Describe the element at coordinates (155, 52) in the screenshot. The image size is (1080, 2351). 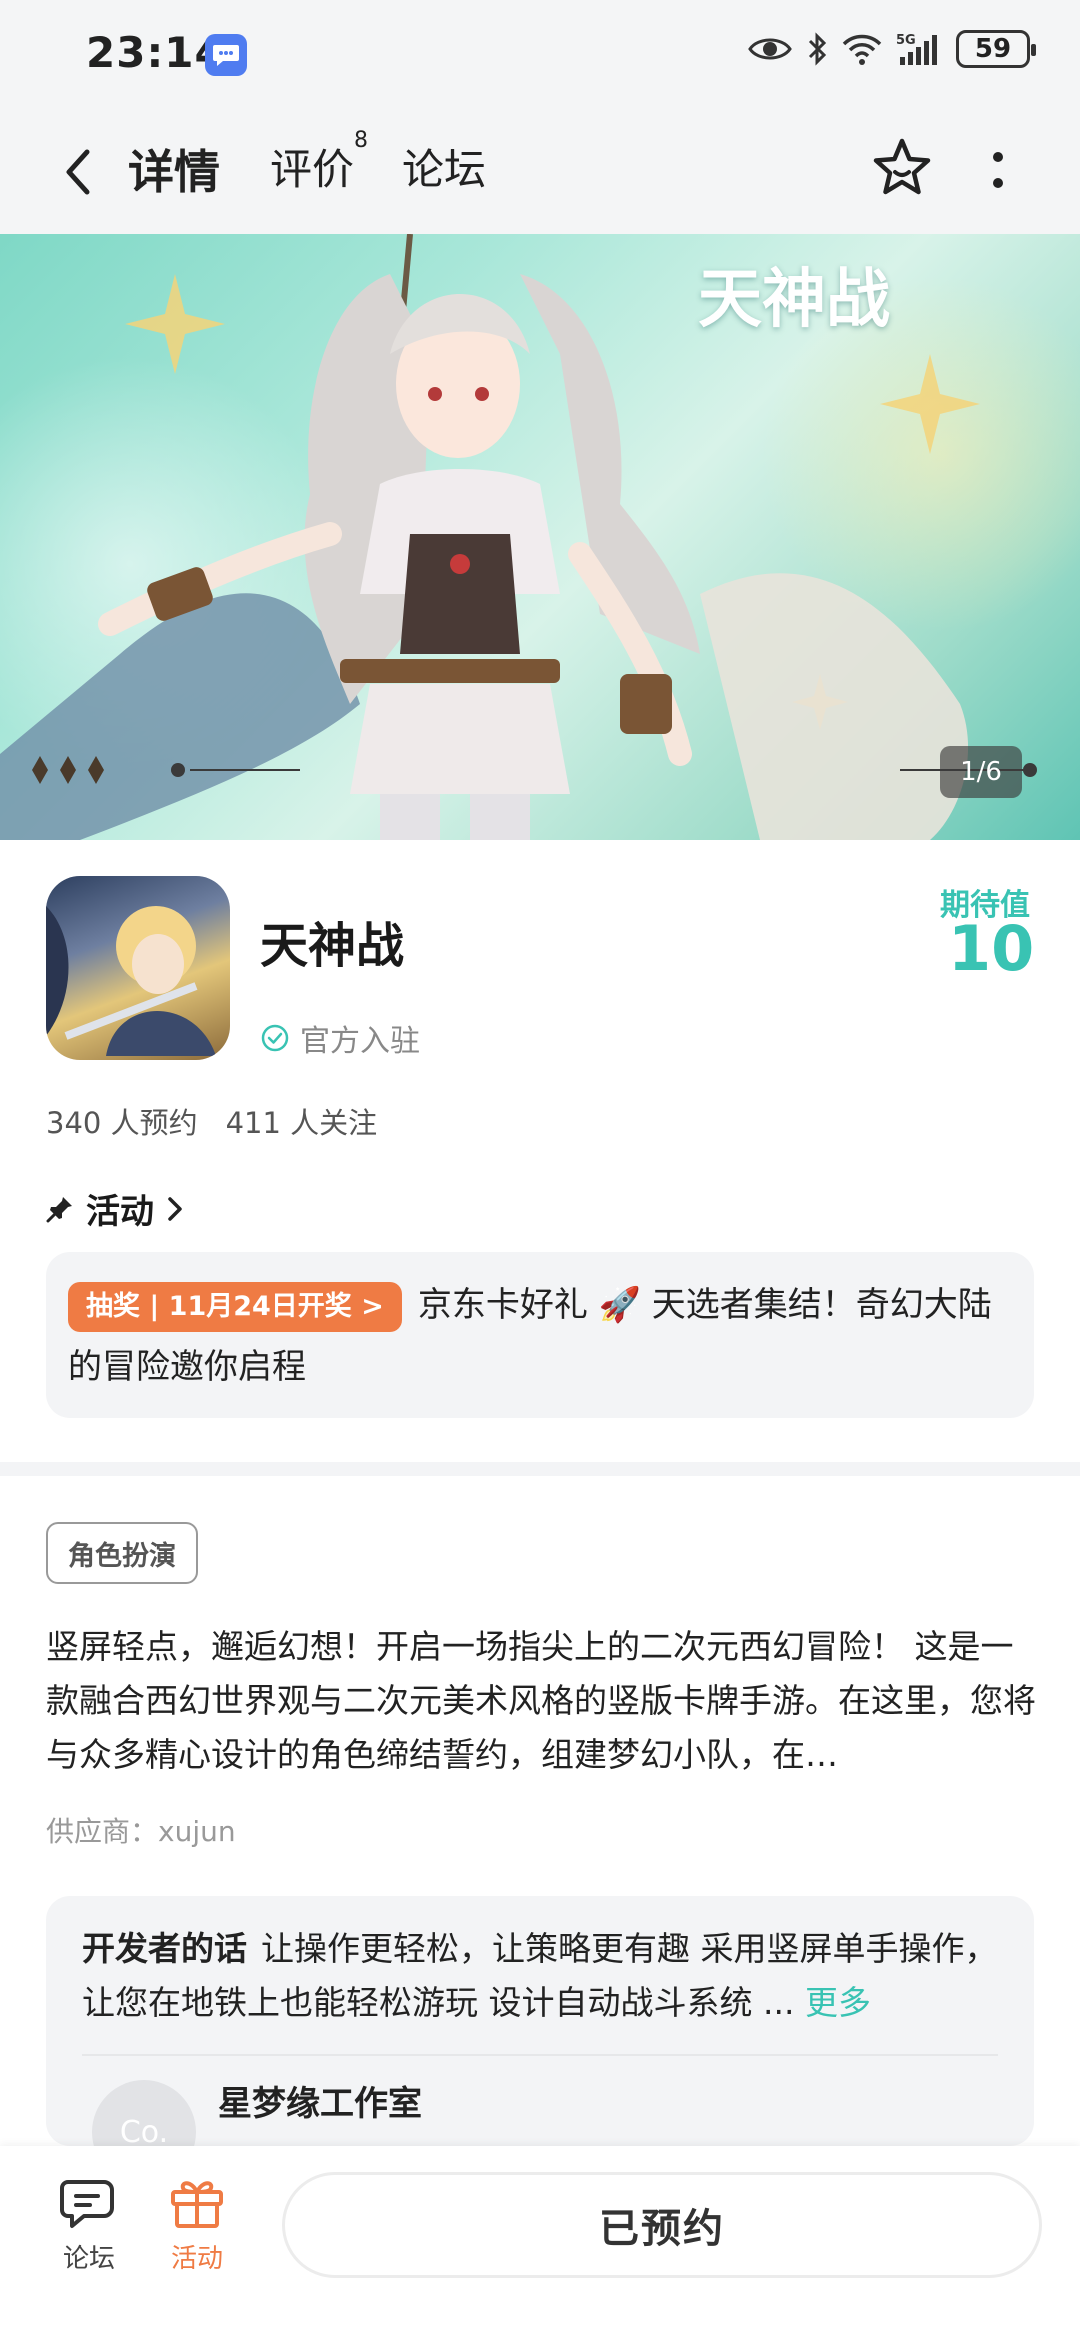
I see `status-time: 23:14` at that location.